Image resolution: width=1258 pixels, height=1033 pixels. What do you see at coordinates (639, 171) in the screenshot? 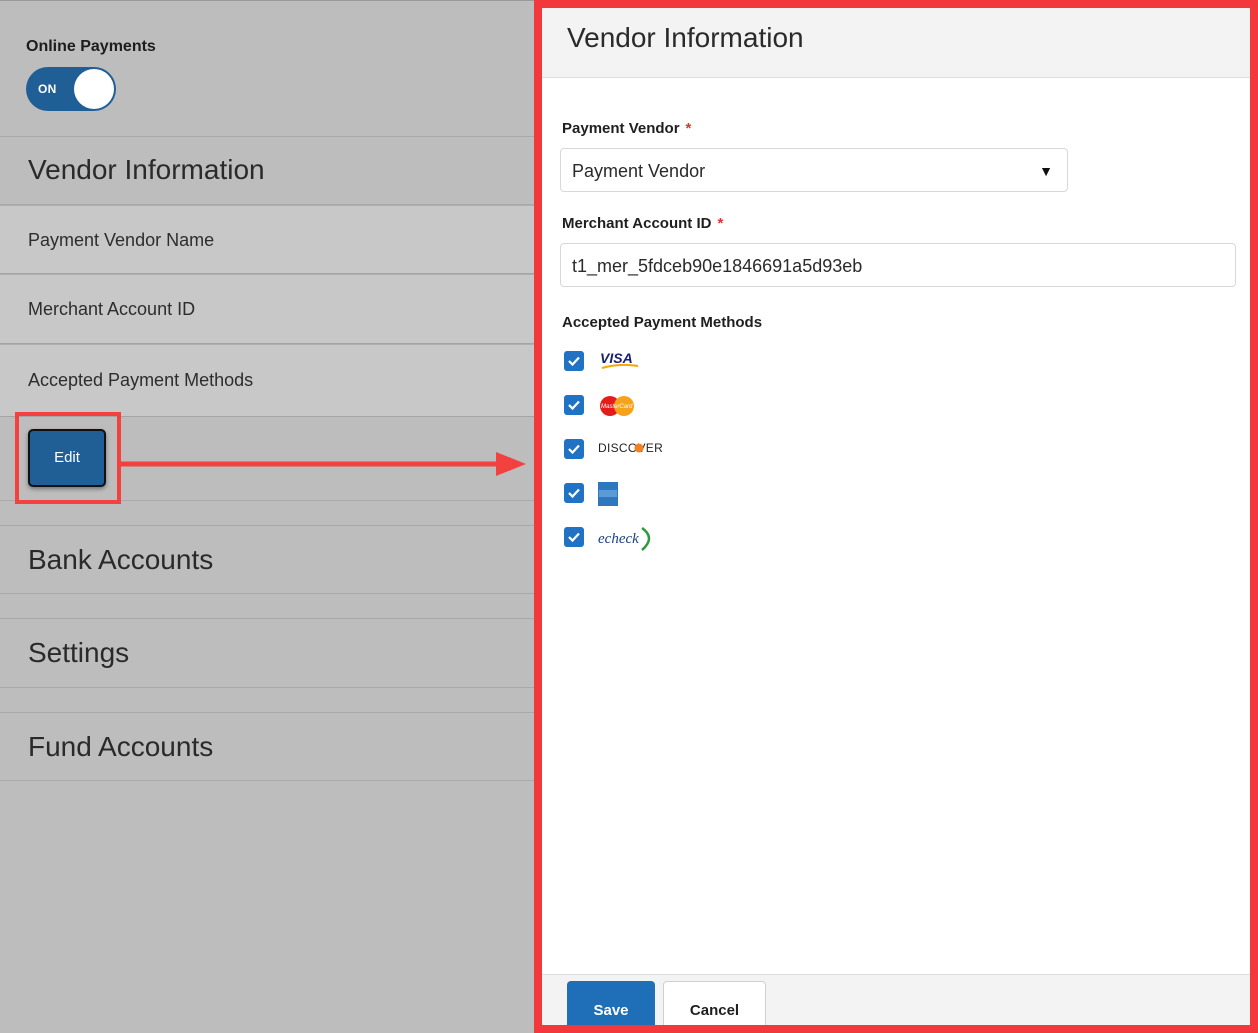
I see `payment-vendor-selected-value: Payment Vendor` at bounding box center [639, 171].